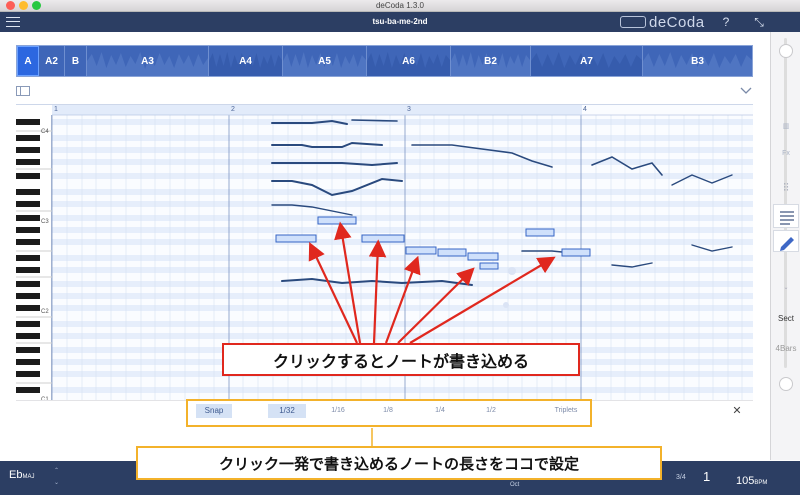 The height and width of the screenshot is (495, 800). I want to click on annotation-highlight-box, so click(389, 413).